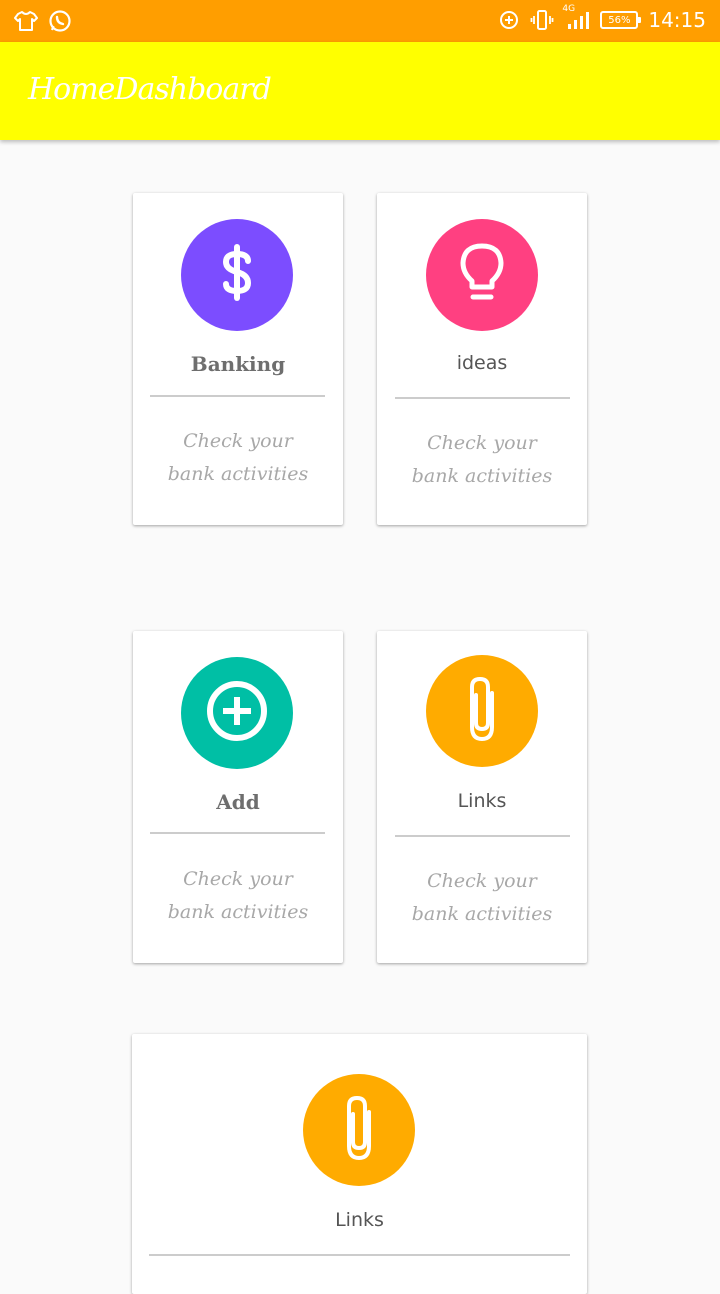 The image size is (720, 1294). I want to click on app-title: HomeDashboard, so click(150, 89).